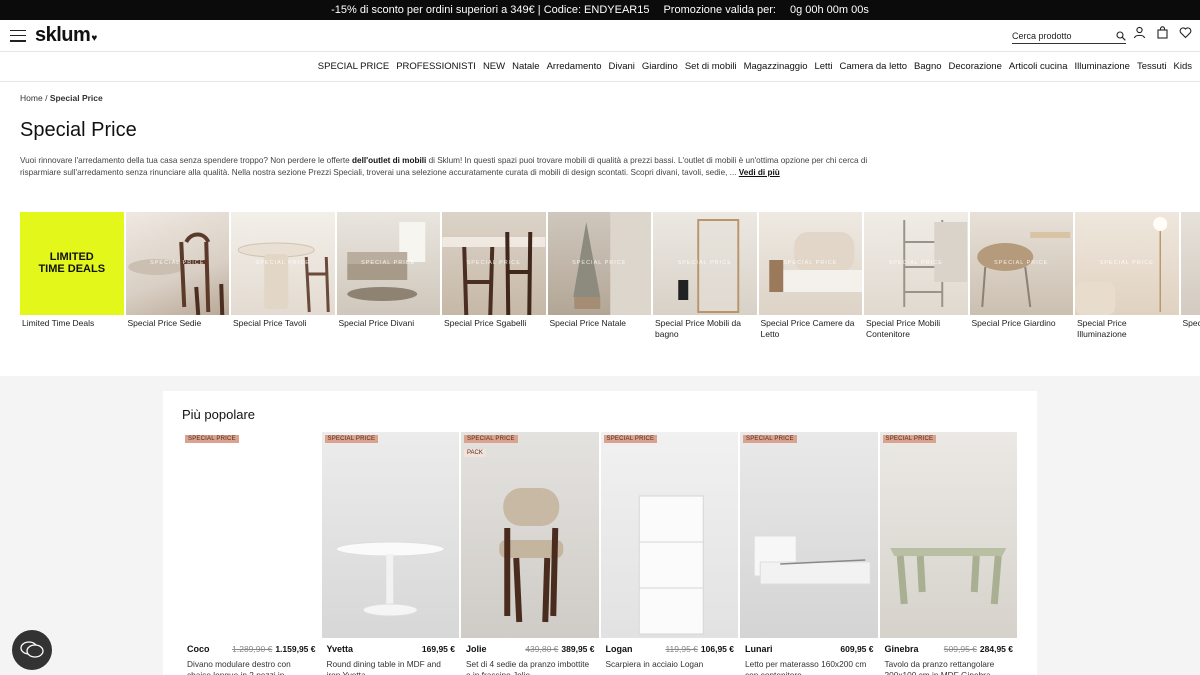 The height and width of the screenshot is (675, 1200). What do you see at coordinates (960, 649) in the screenshot?
I see `product-old-price: 509,95 €` at bounding box center [960, 649].